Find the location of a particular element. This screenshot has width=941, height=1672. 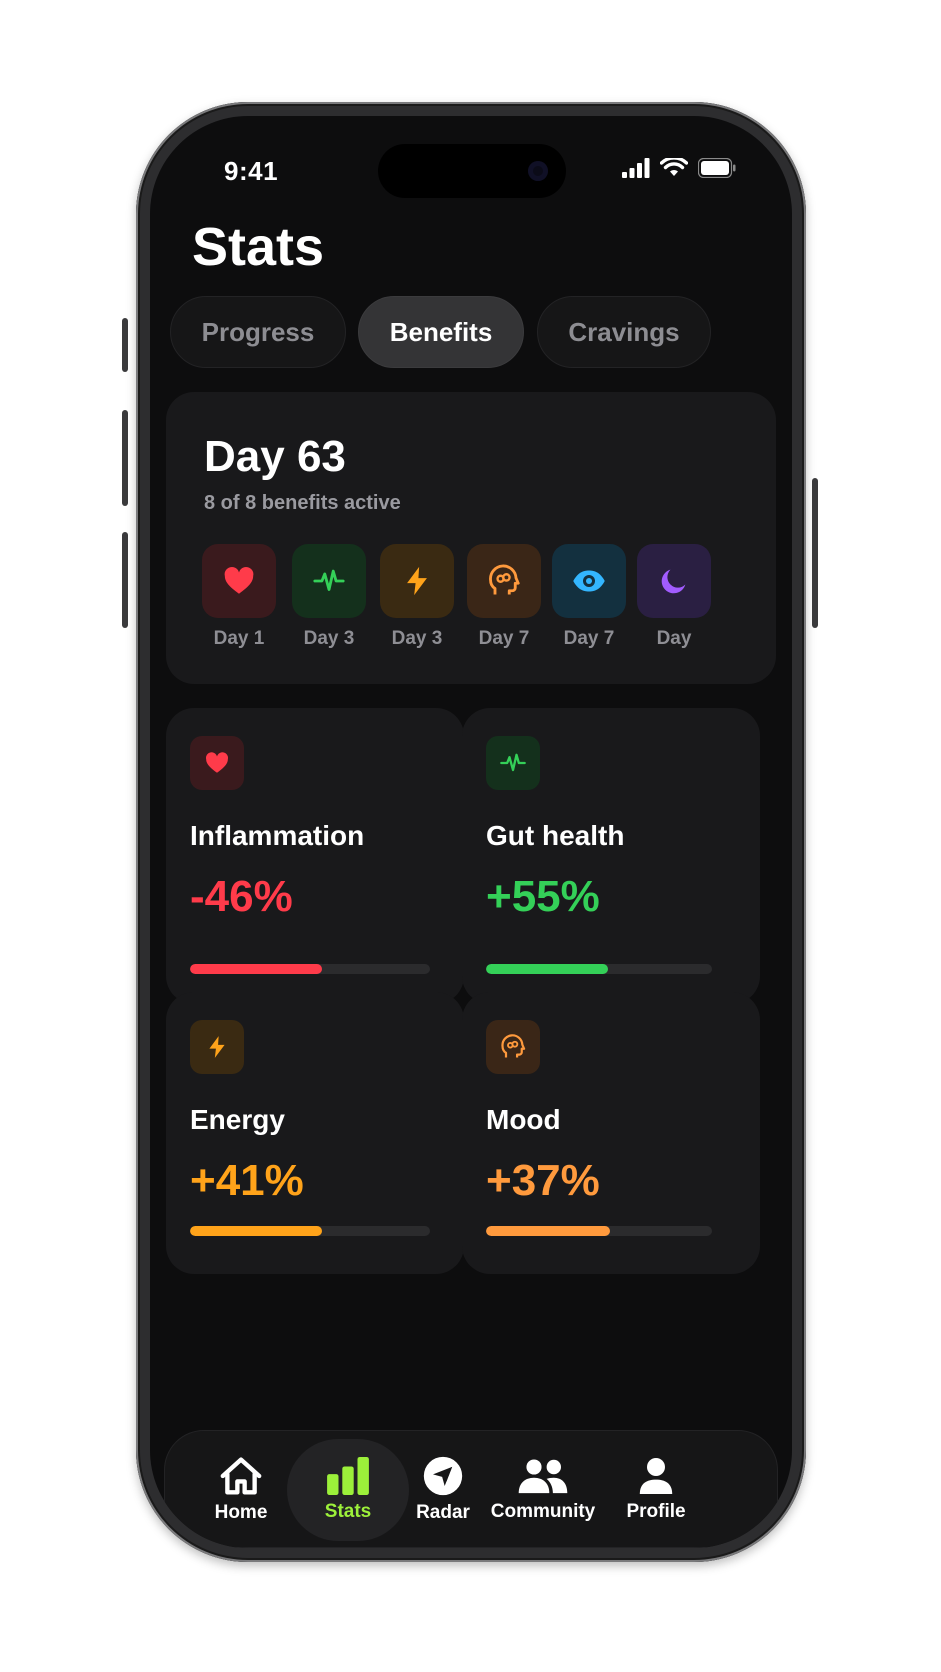

tab-label: Benefits is located at coordinates (441, 331).